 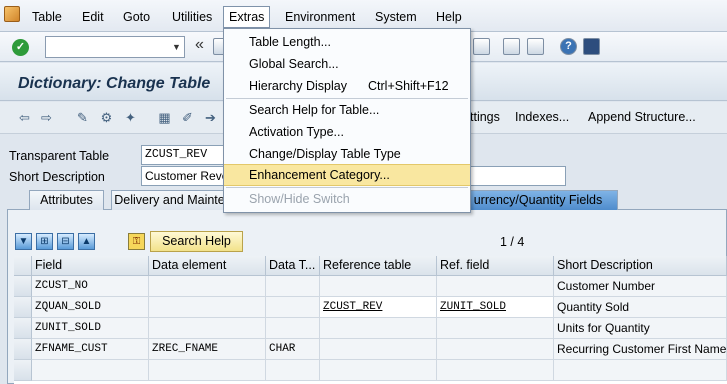 What do you see at coordinates (325, 154) in the screenshot?
I see `menu-item-label: Change/Display Table Type` at bounding box center [325, 154].